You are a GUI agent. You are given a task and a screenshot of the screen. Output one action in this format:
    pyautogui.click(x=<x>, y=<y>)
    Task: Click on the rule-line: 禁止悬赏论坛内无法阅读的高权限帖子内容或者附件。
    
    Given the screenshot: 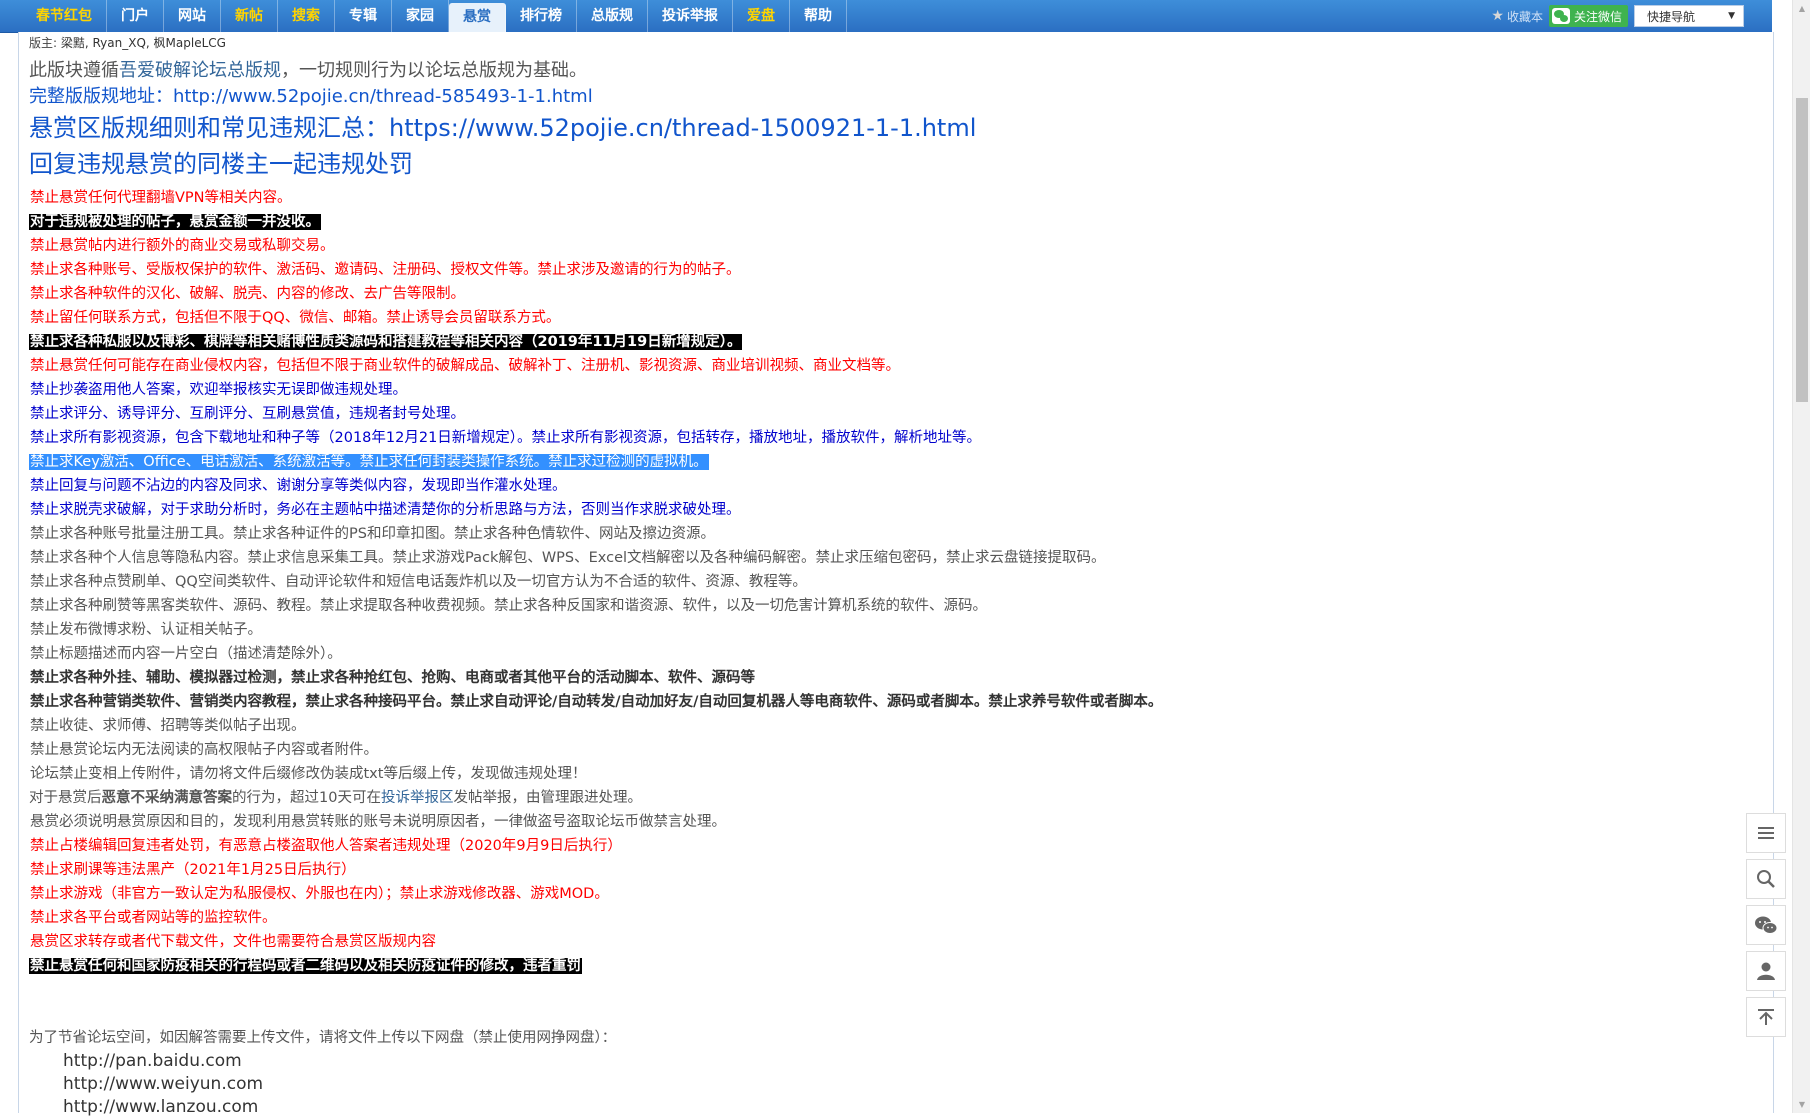 What is the action you would take?
    pyautogui.click(x=889, y=750)
    